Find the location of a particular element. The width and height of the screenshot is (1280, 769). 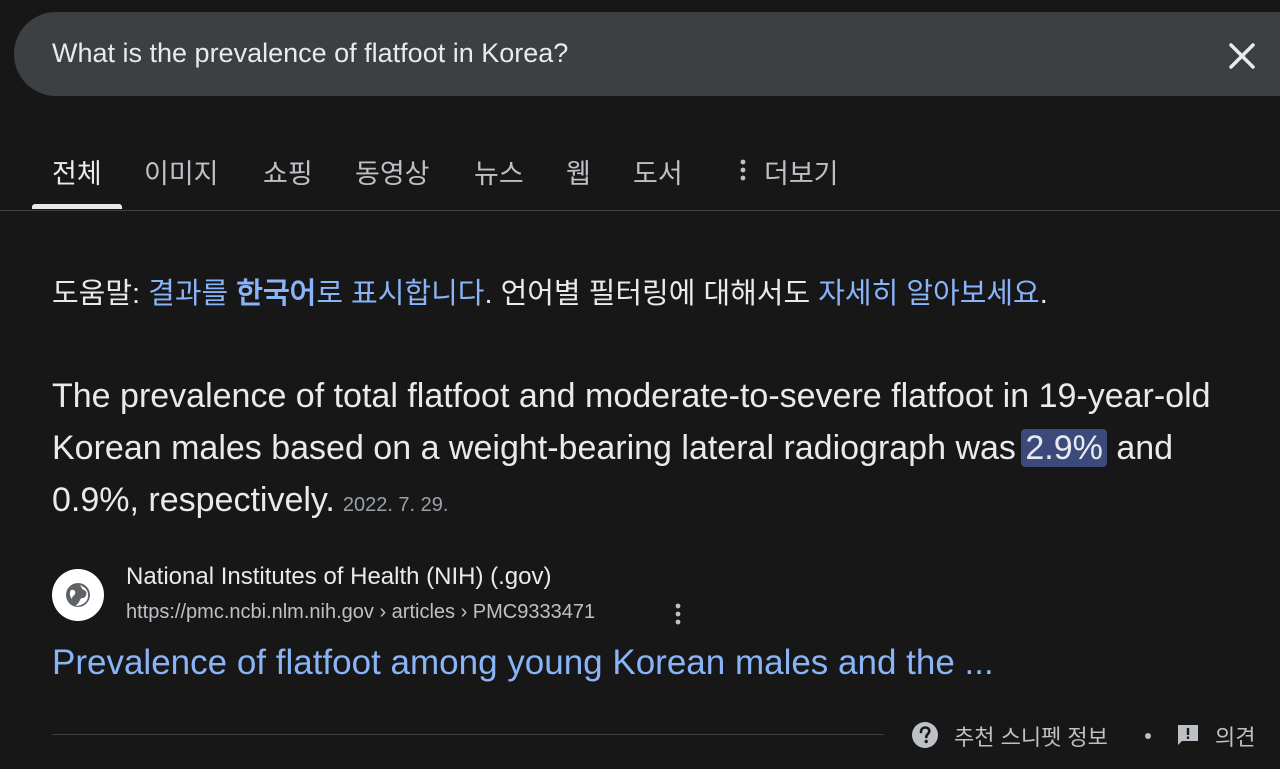

show-korean-link: 결과를 한국어로 표시합니다 is located at coordinates (316, 294).